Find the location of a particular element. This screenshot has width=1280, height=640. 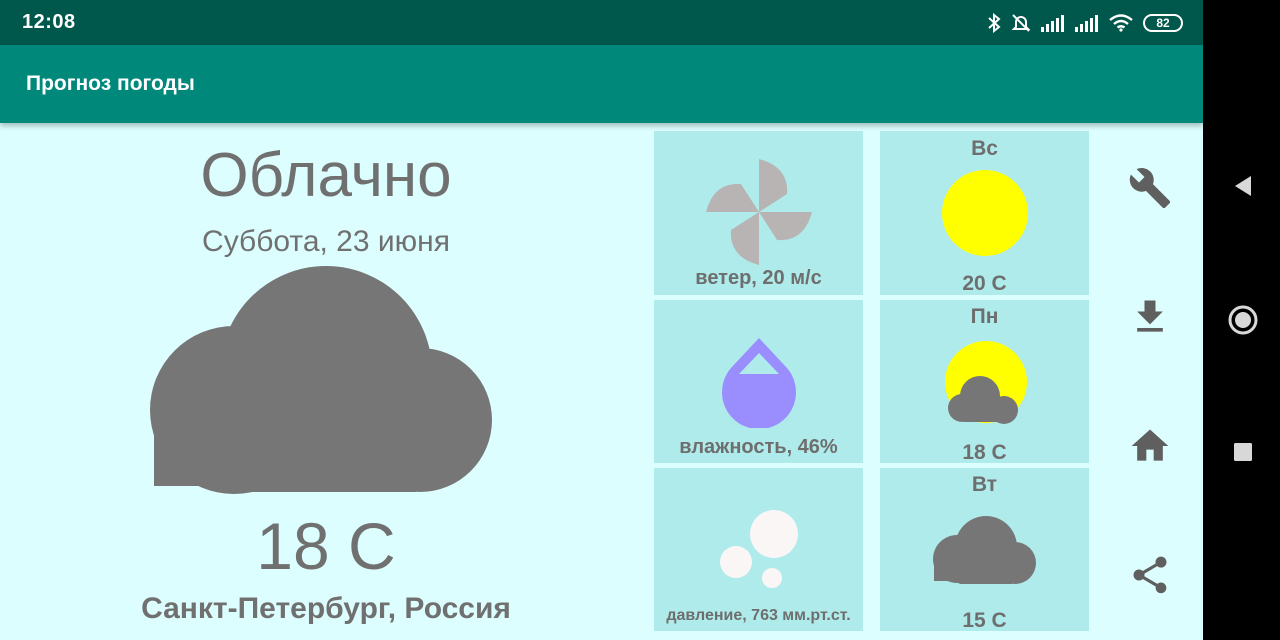

current-condition: Облачно is located at coordinates (326, 175).